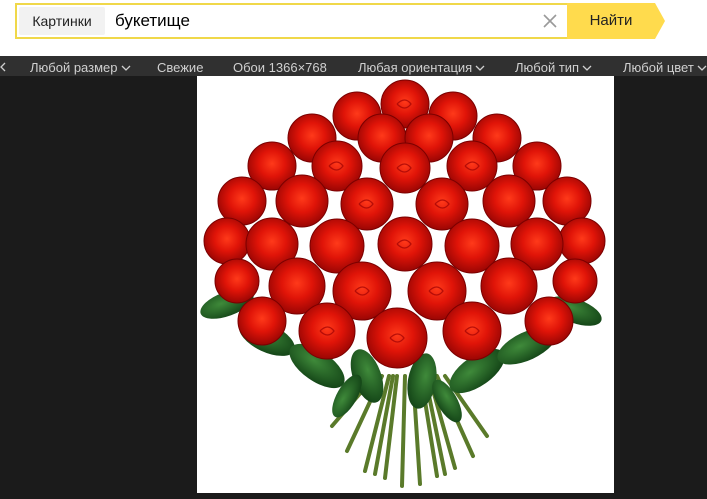  What do you see at coordinates (660, 21) in the screenshot?
I see `search-button-arrow` at bounding box center [660, 21].